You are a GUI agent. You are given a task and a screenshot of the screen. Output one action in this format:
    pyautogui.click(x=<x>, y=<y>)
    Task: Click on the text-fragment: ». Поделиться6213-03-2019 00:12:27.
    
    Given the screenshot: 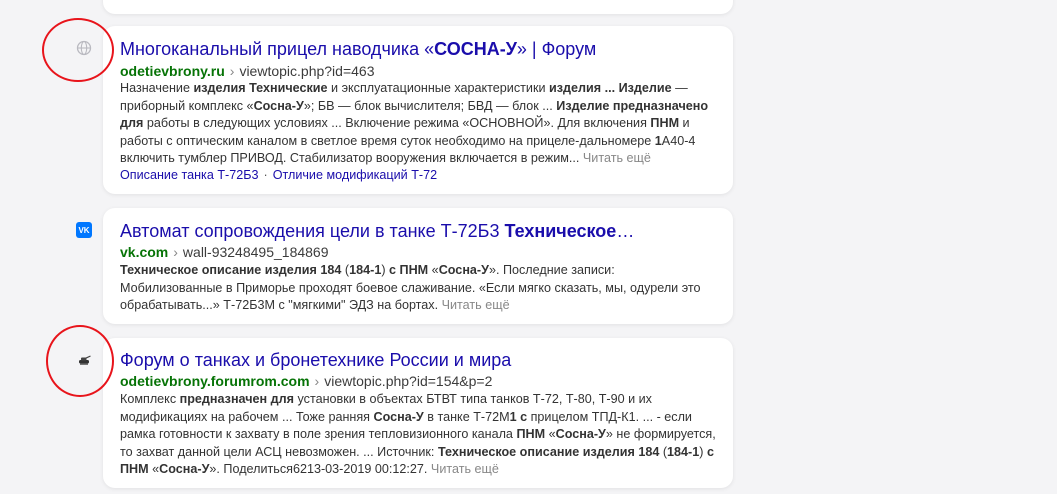 What is the action you would take?
    pyautogui.click(x=318, y=469)
    